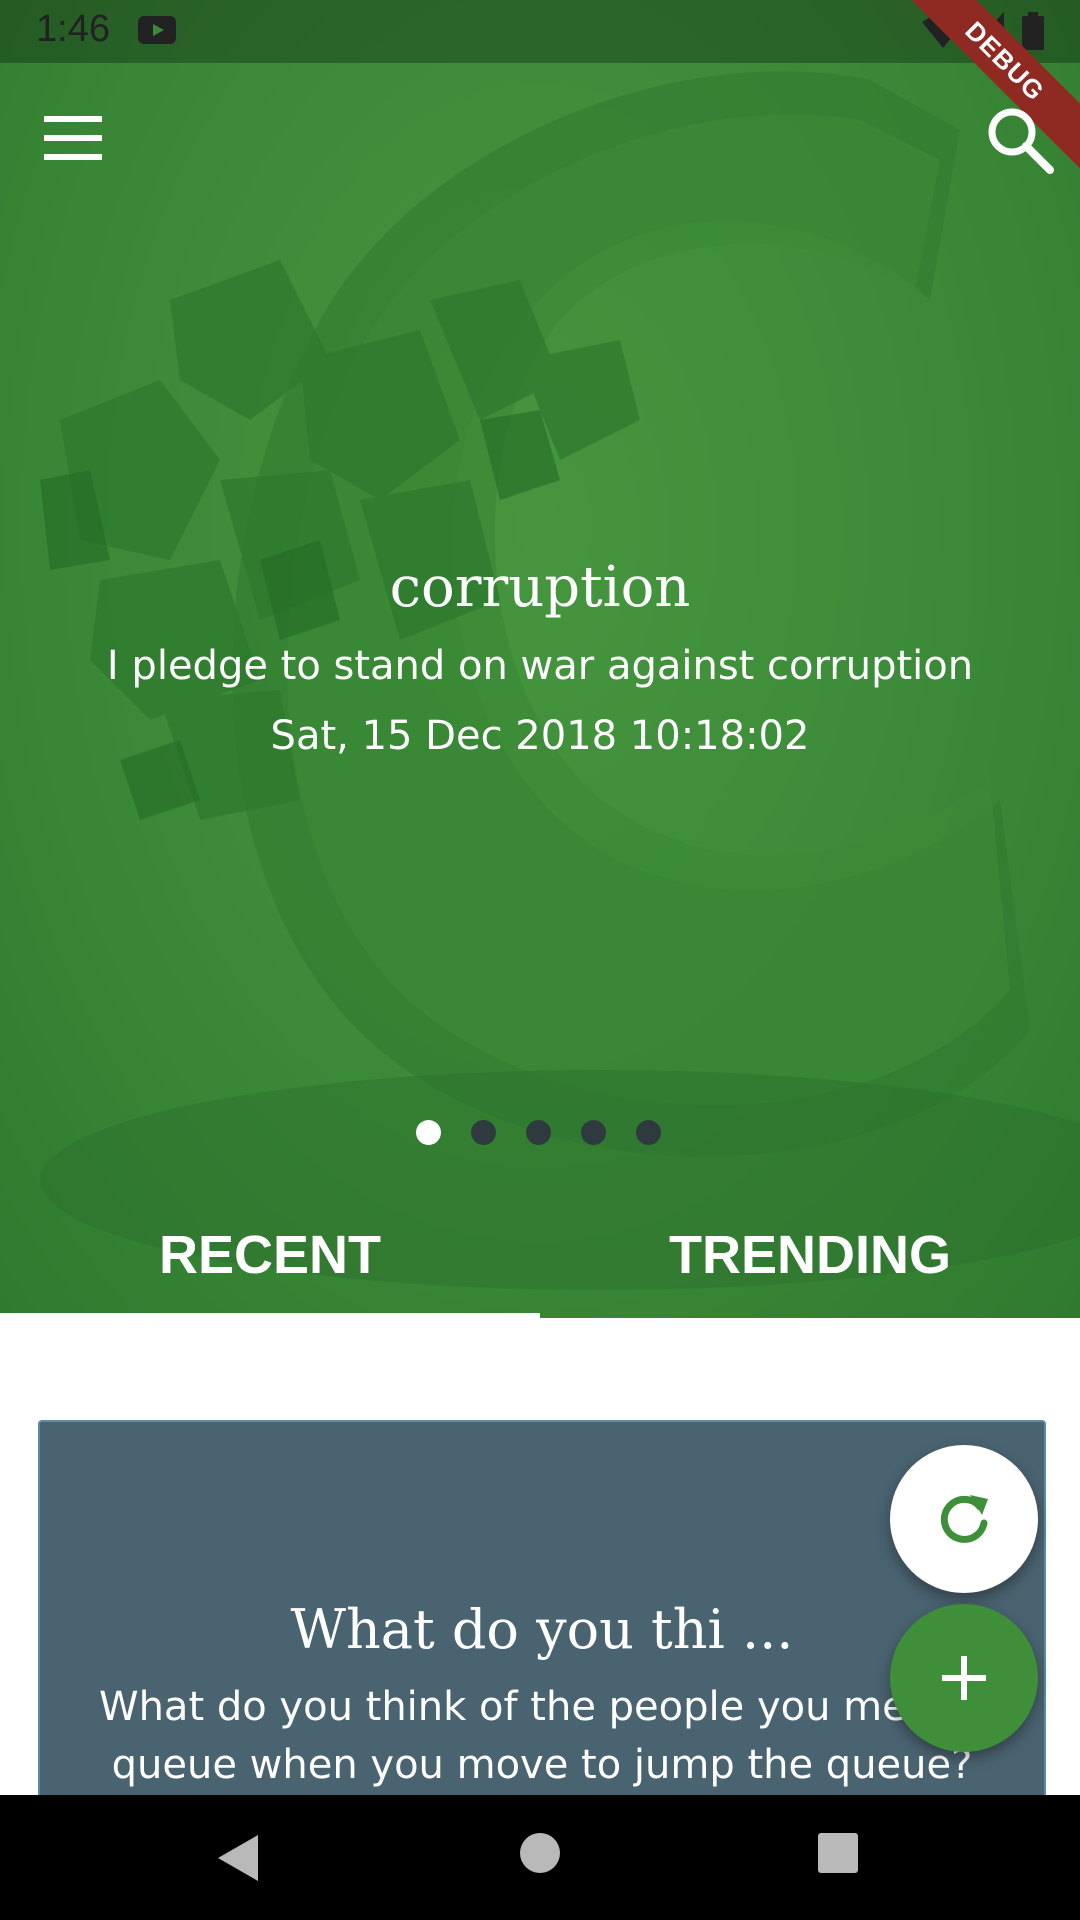  I want to click on home-icon, so click(540, 1853).